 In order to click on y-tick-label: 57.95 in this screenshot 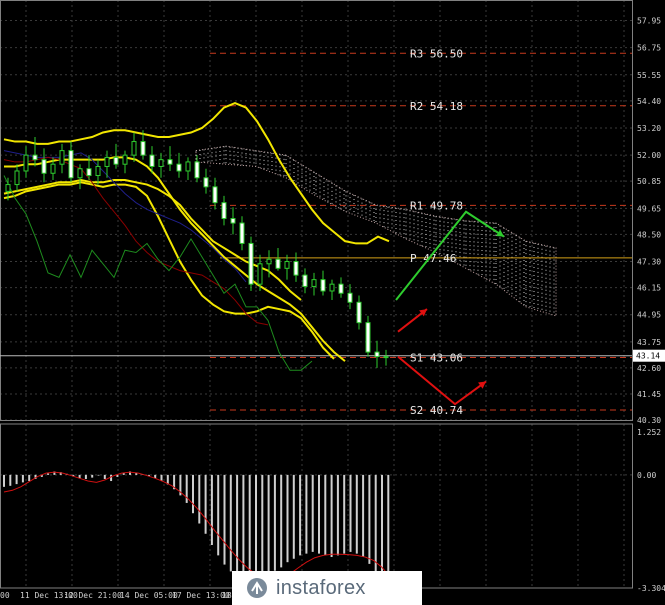, I will do `click(649, 20)`.